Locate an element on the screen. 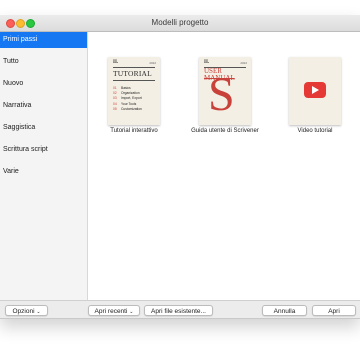 This screenshot has height=360, width=360. sidebar-item-scrittura-script: Scrittura script is located at coordinates (43, 150).